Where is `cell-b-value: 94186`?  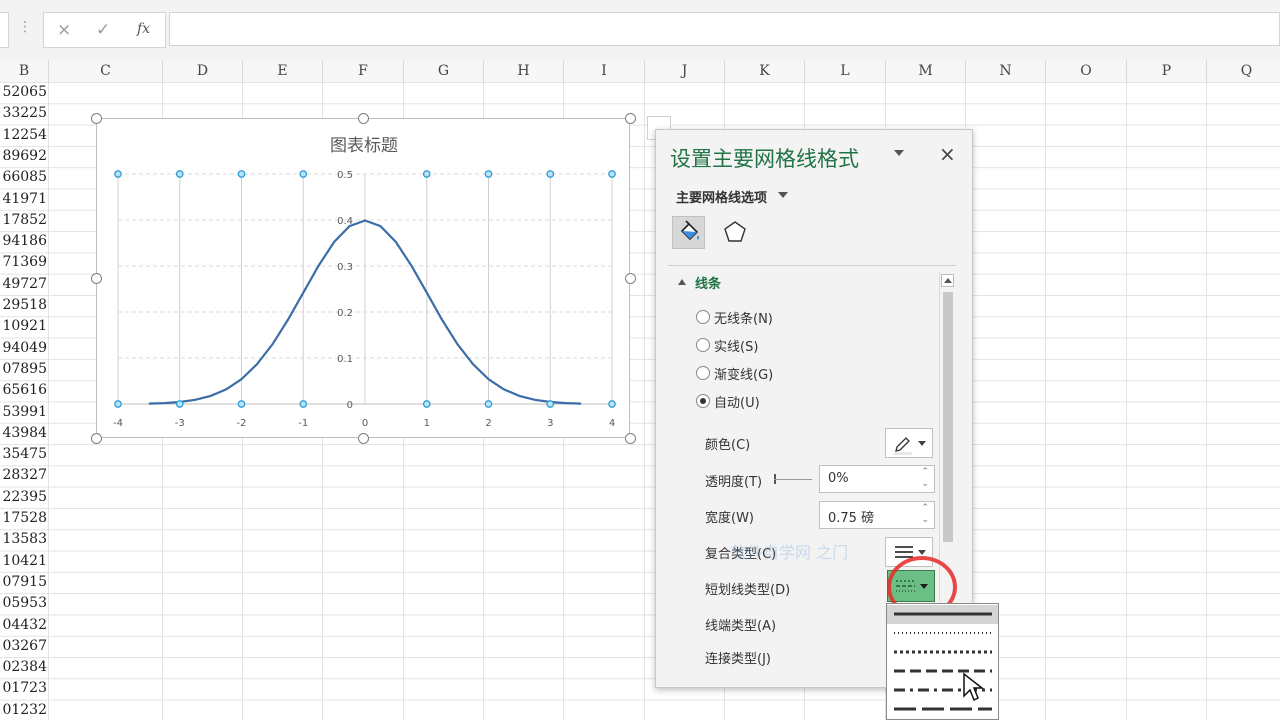 cell-b-value: 94186 is located at coordinates (23, 241).